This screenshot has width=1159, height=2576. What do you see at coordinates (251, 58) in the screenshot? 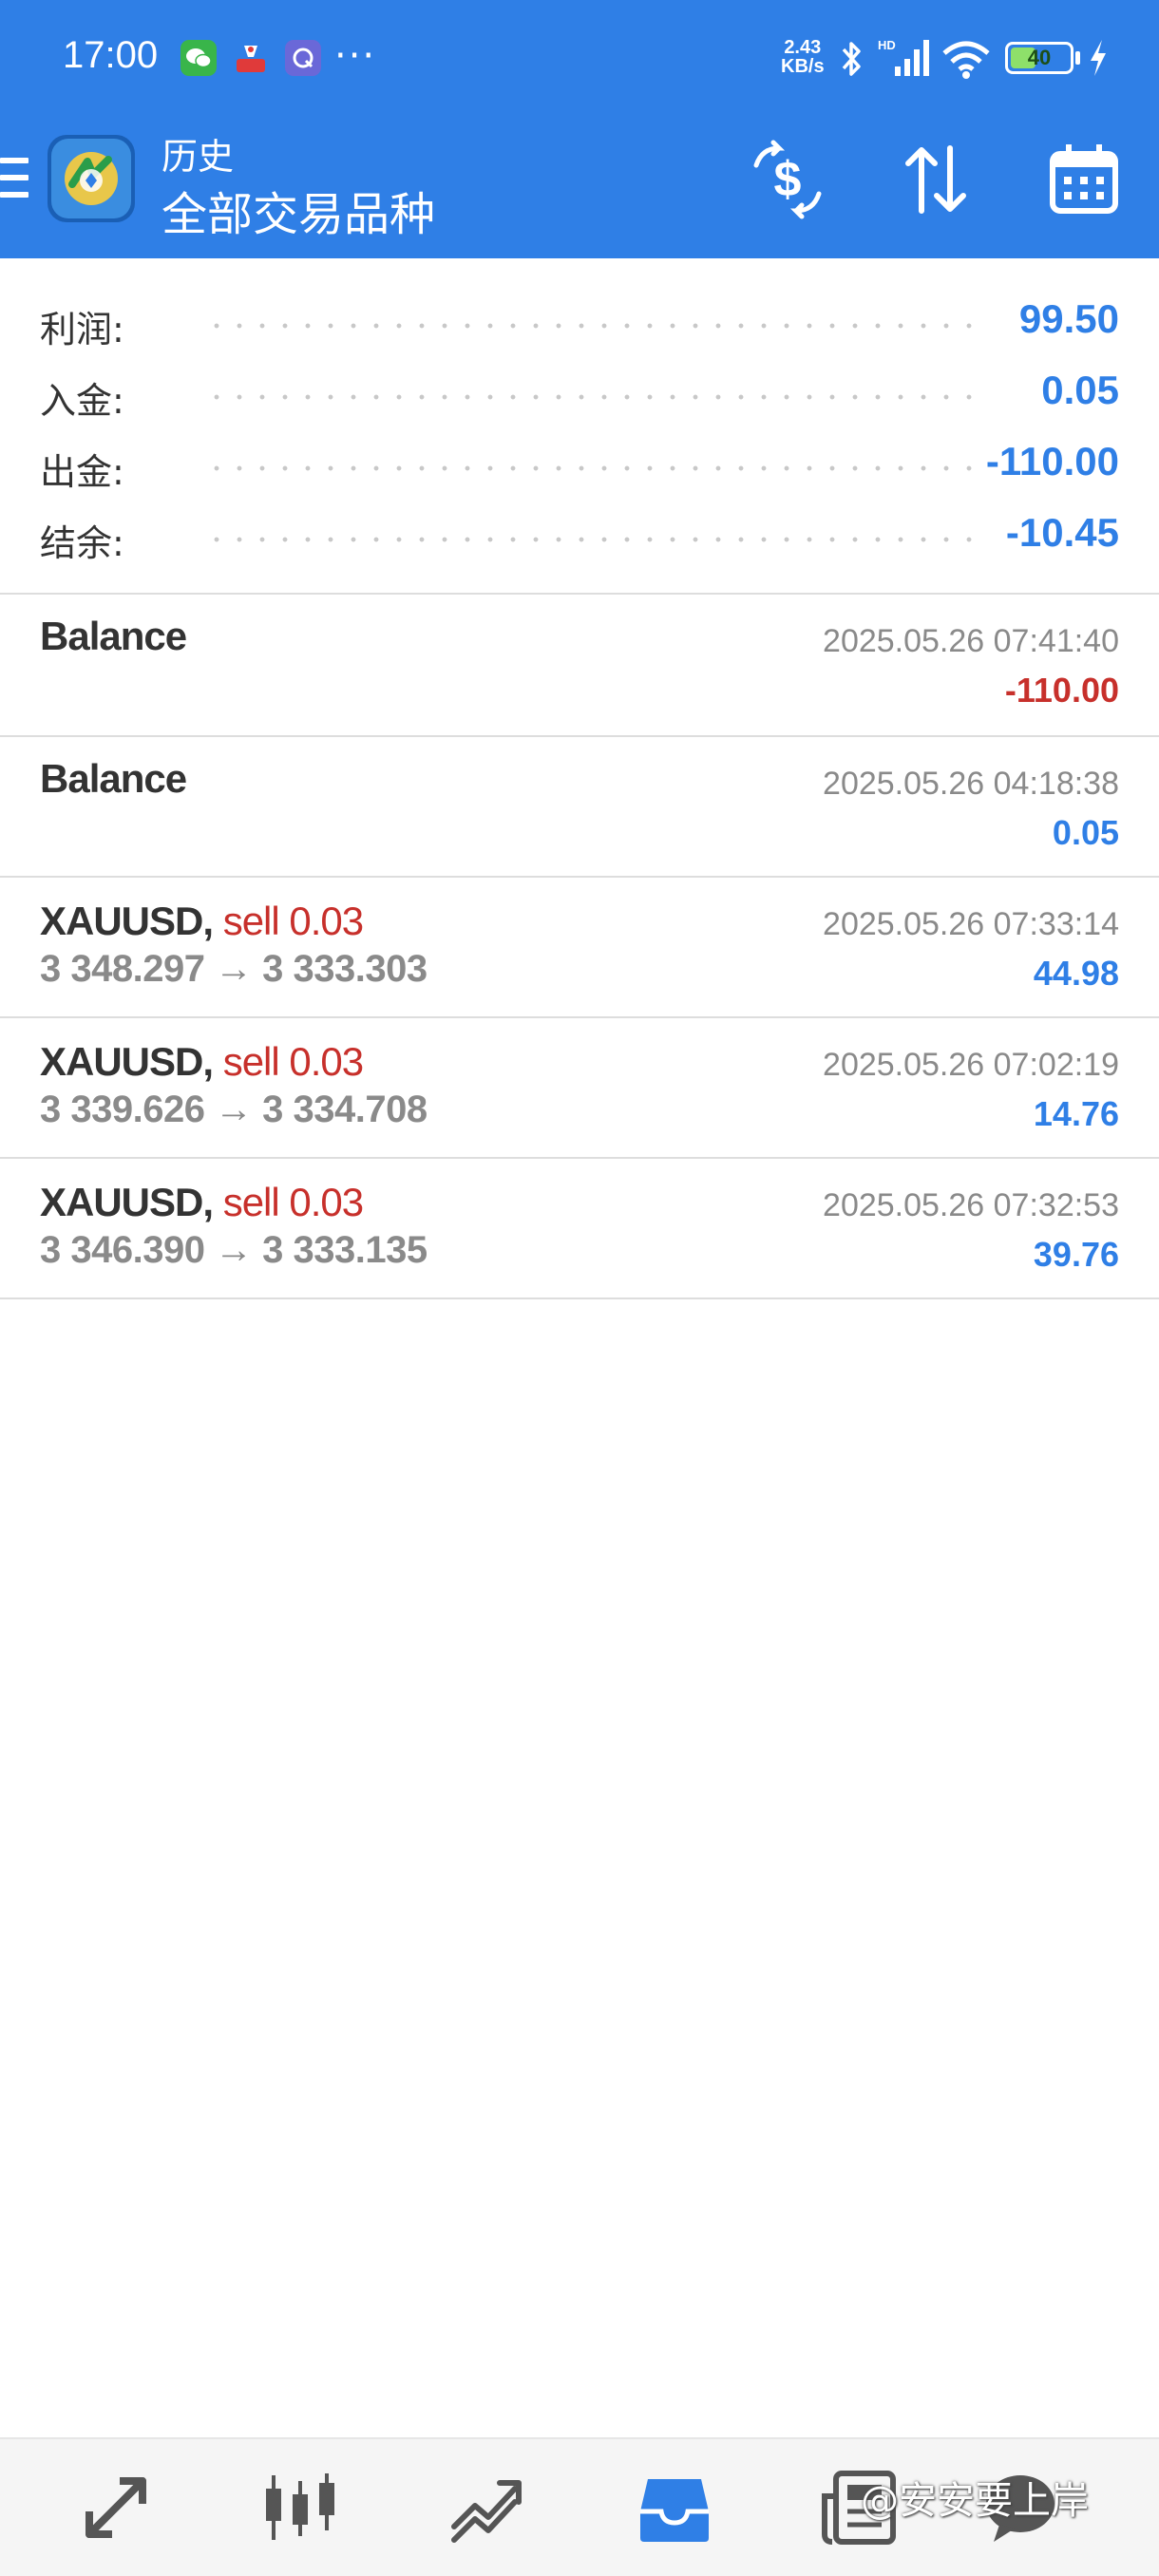
I see `red-app-icon` at bounding box center [251, 58].